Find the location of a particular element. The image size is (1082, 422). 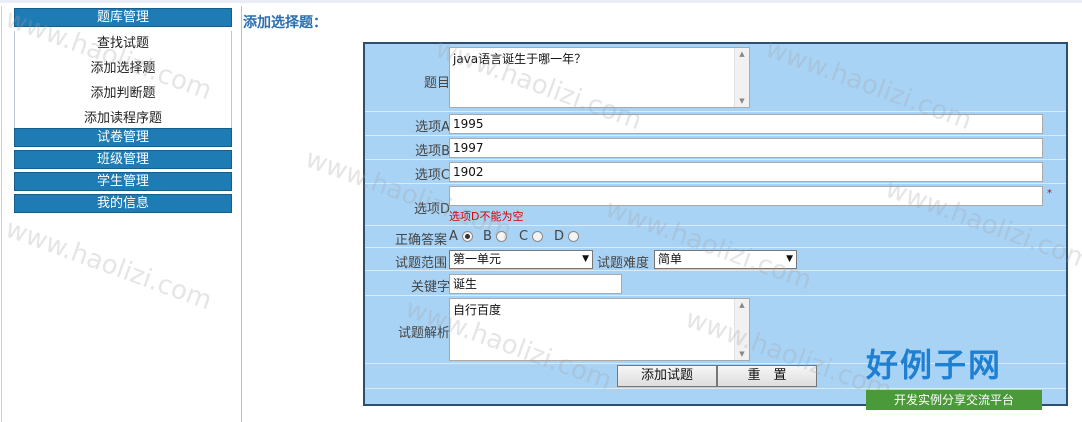

row-option-d: 选项D * 选项D不能为空 is located at coordinates (715, 205).